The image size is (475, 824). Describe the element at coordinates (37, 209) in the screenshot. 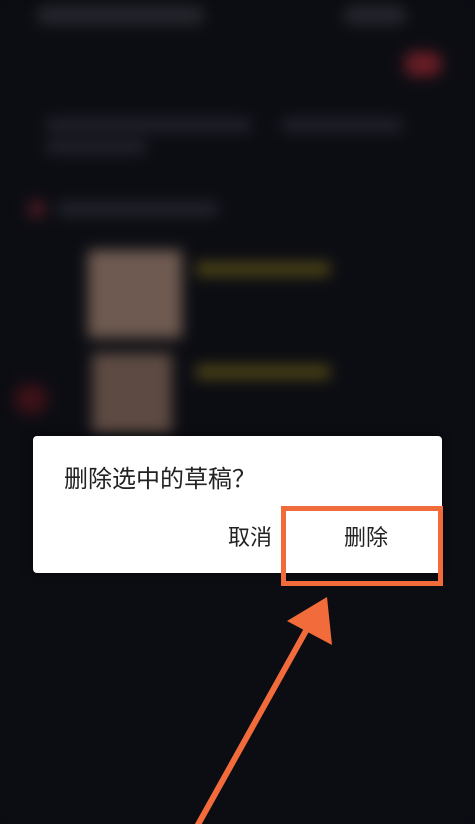

I see `section-icon-placeholder` at that location.